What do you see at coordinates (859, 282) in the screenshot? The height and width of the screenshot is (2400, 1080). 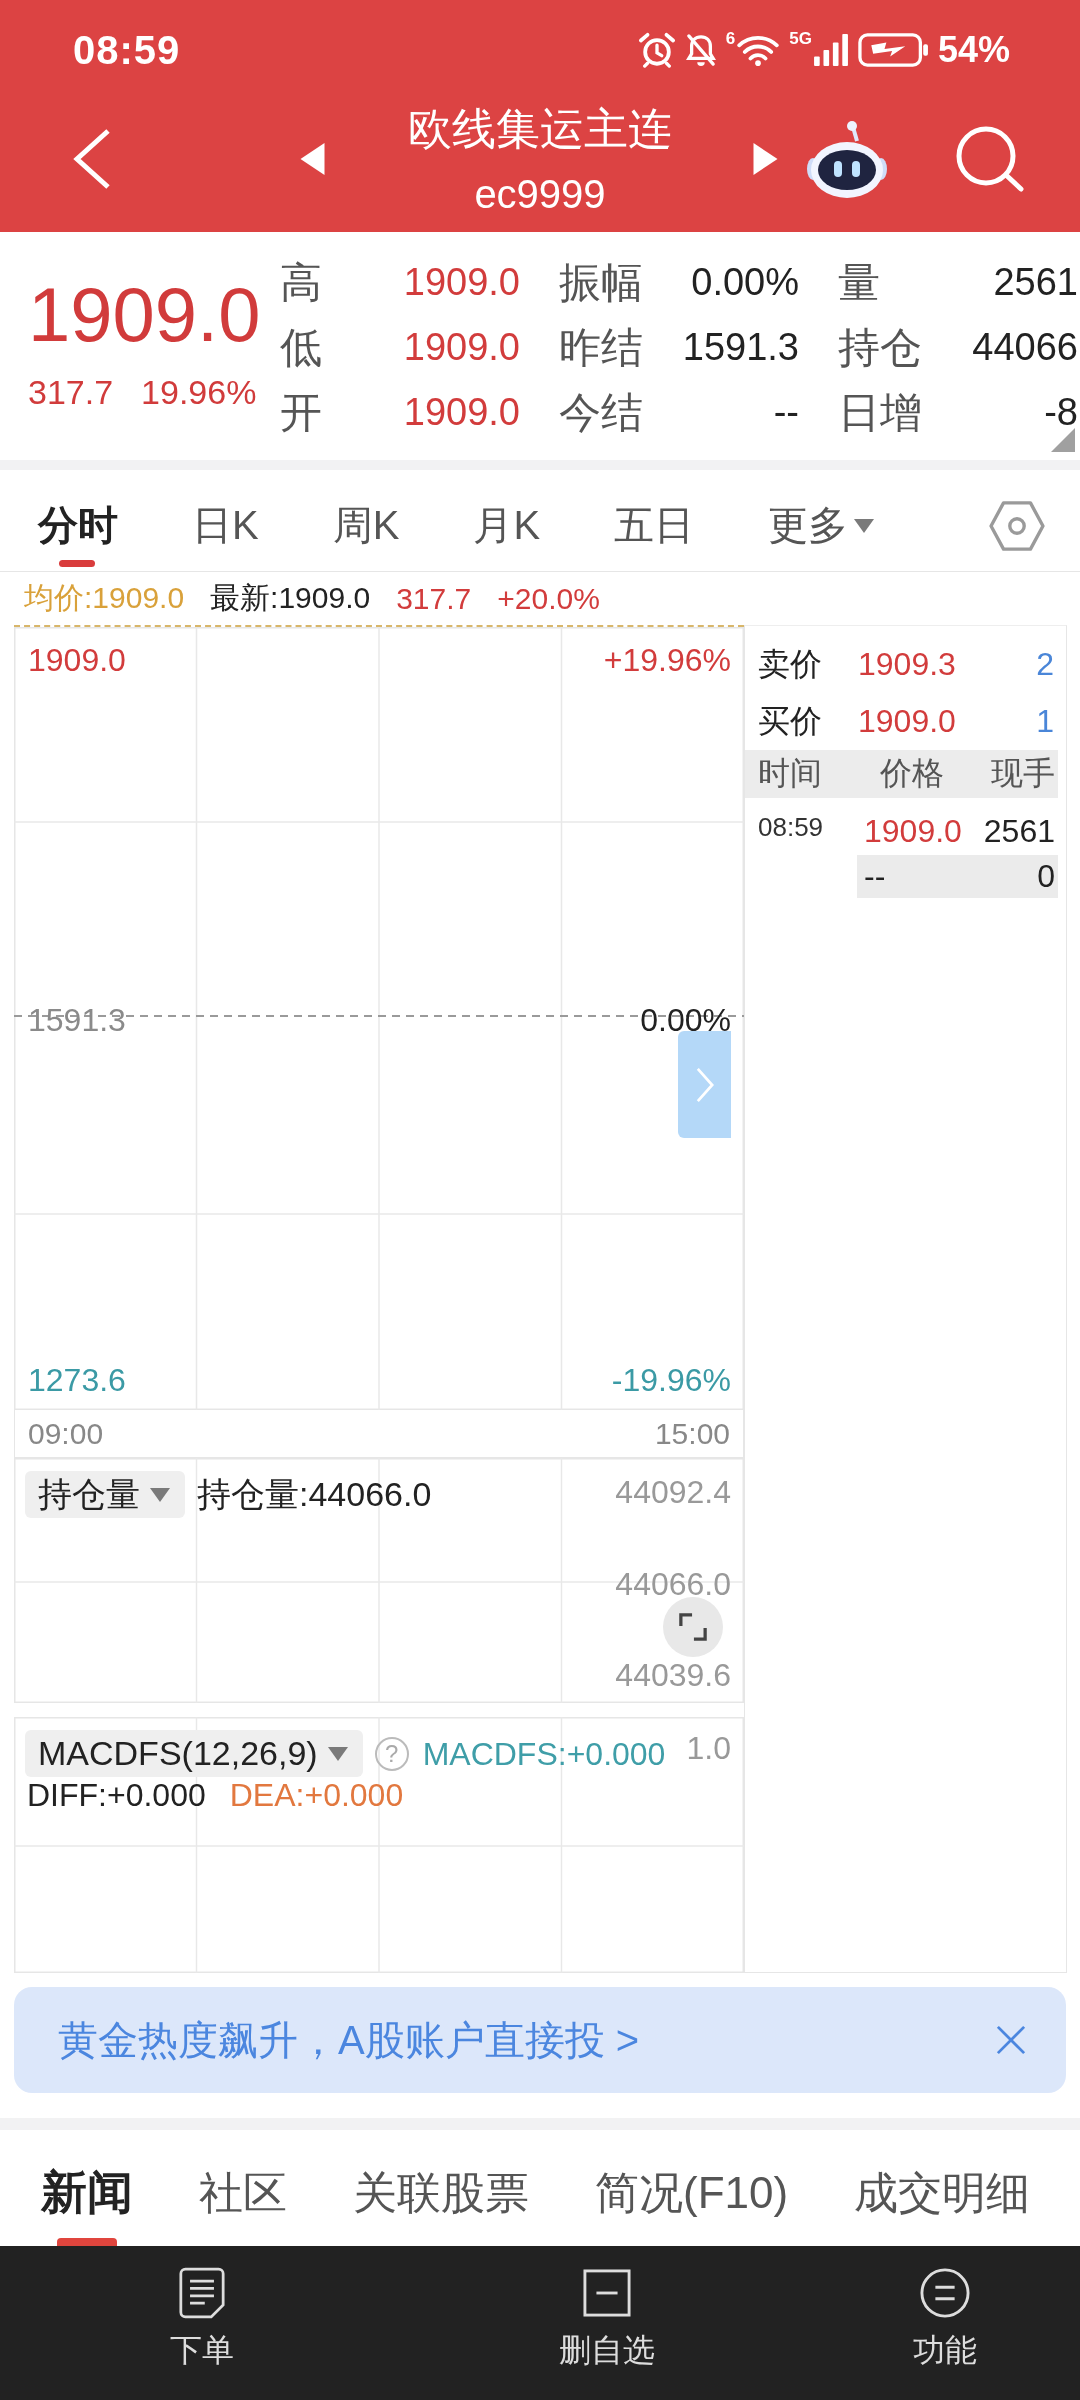 I see `quote-label: 量` at bounding box center [859, 282].